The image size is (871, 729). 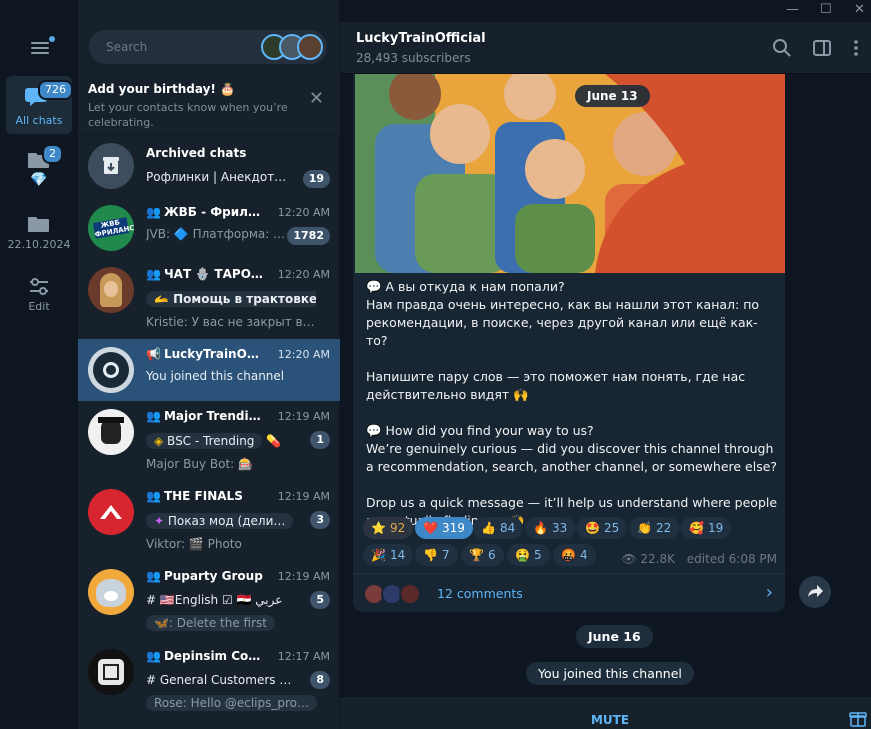 What do you see at coordinates (822, 48) in the screenshot?
I see `sidebar-toggle-icon` at bounding box center [822, 48].